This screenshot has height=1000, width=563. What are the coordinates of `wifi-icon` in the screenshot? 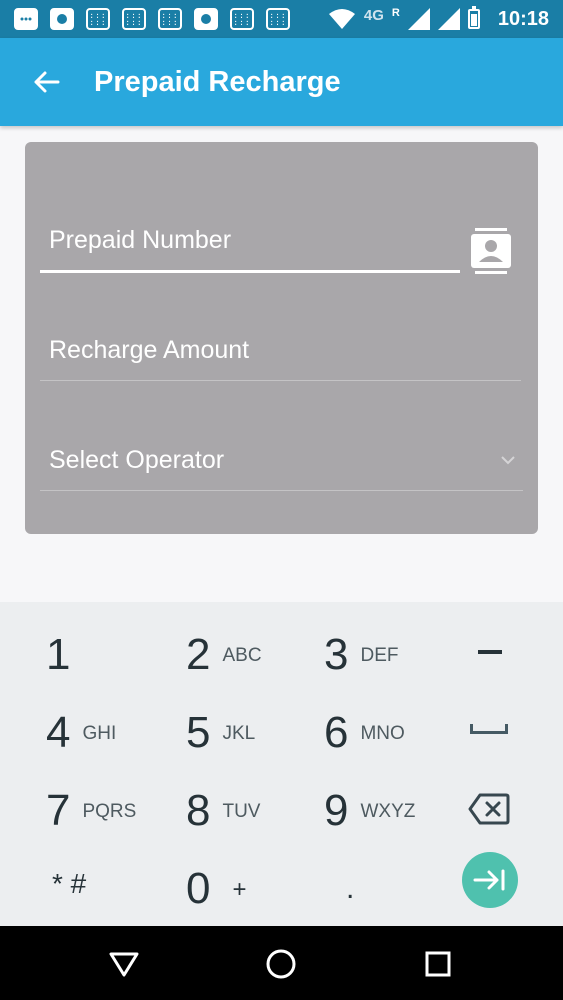 It's located at (341, 19).